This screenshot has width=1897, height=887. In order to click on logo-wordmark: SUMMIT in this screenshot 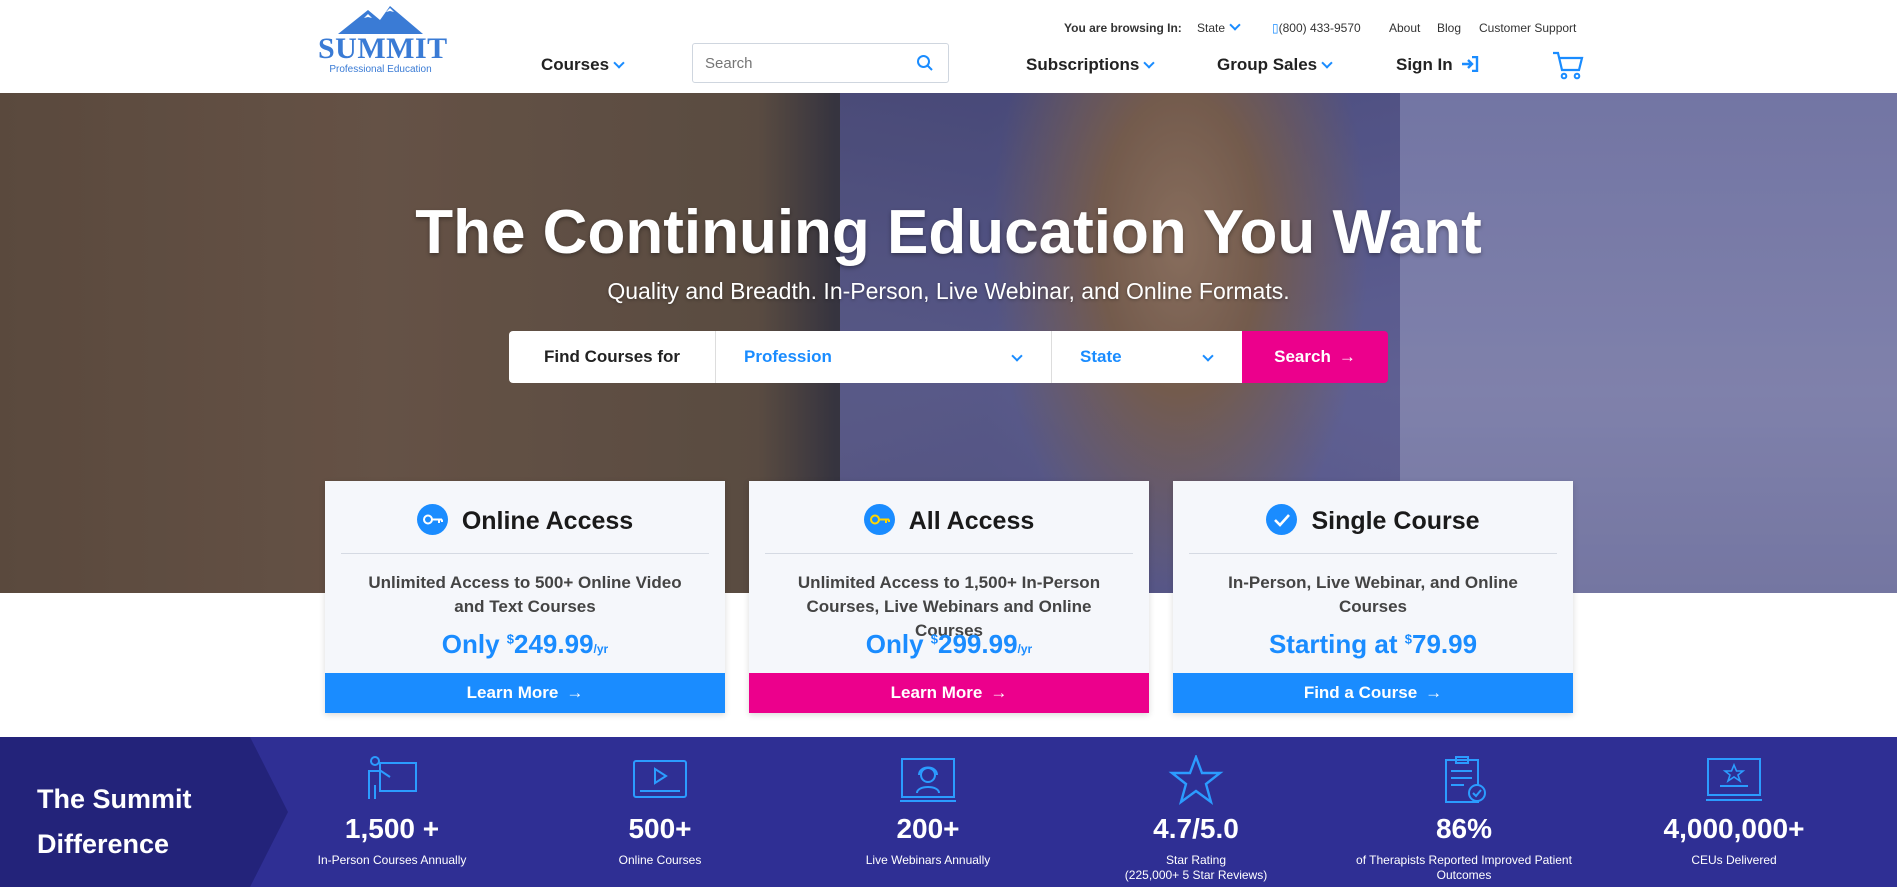, I will do `click(383, 48)`.